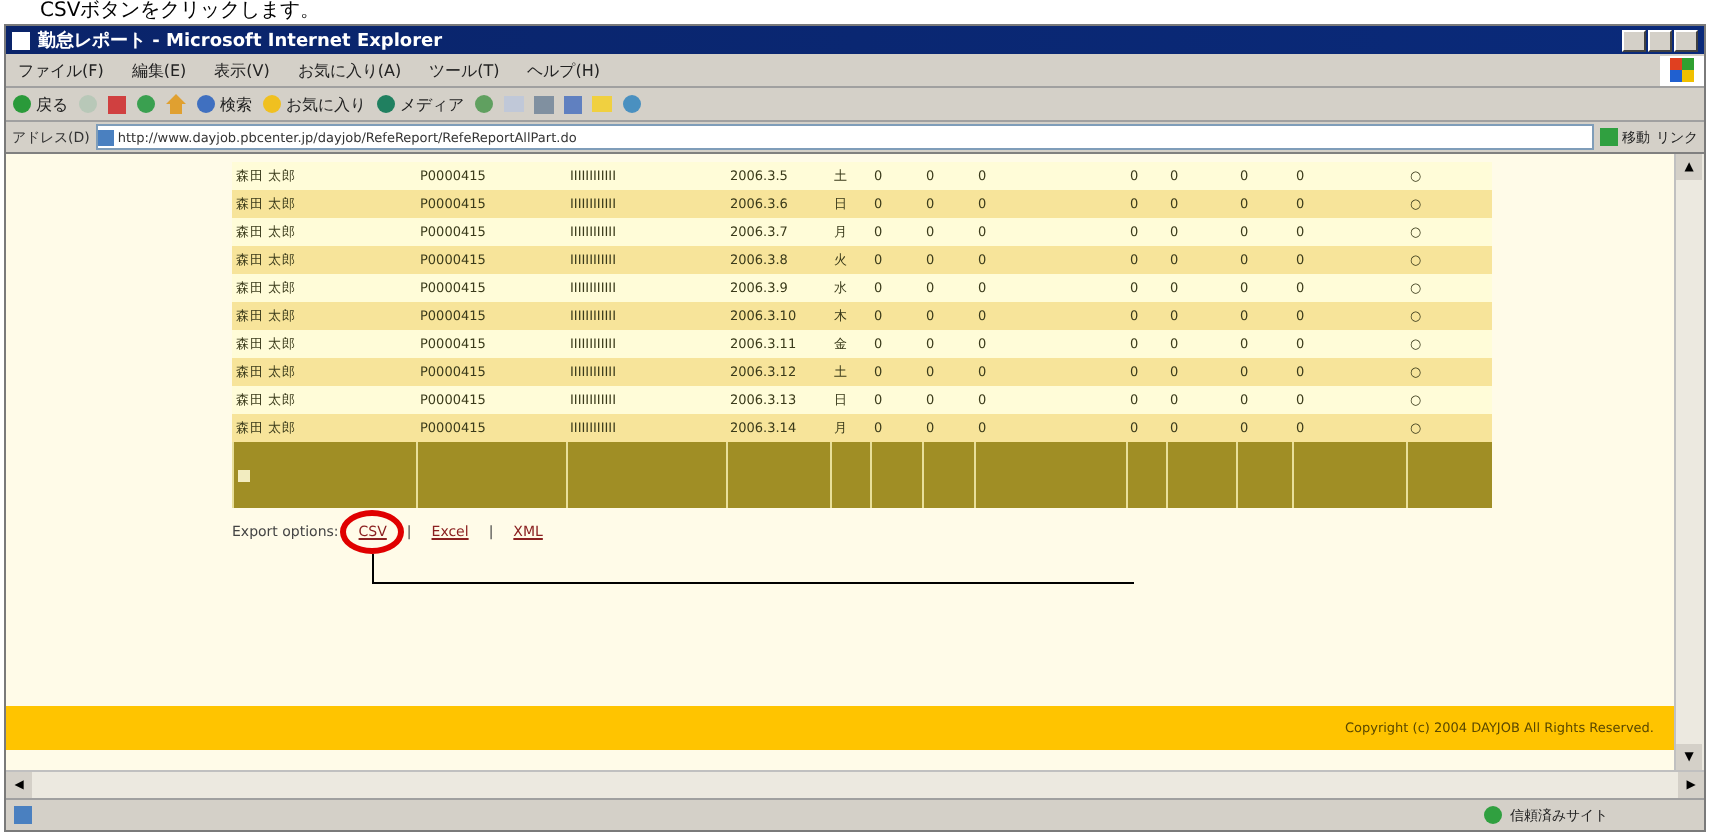  Describe the element at coordinates (159, 70) in the screenshot. I see `menu-item: 編集(E)` at that location.